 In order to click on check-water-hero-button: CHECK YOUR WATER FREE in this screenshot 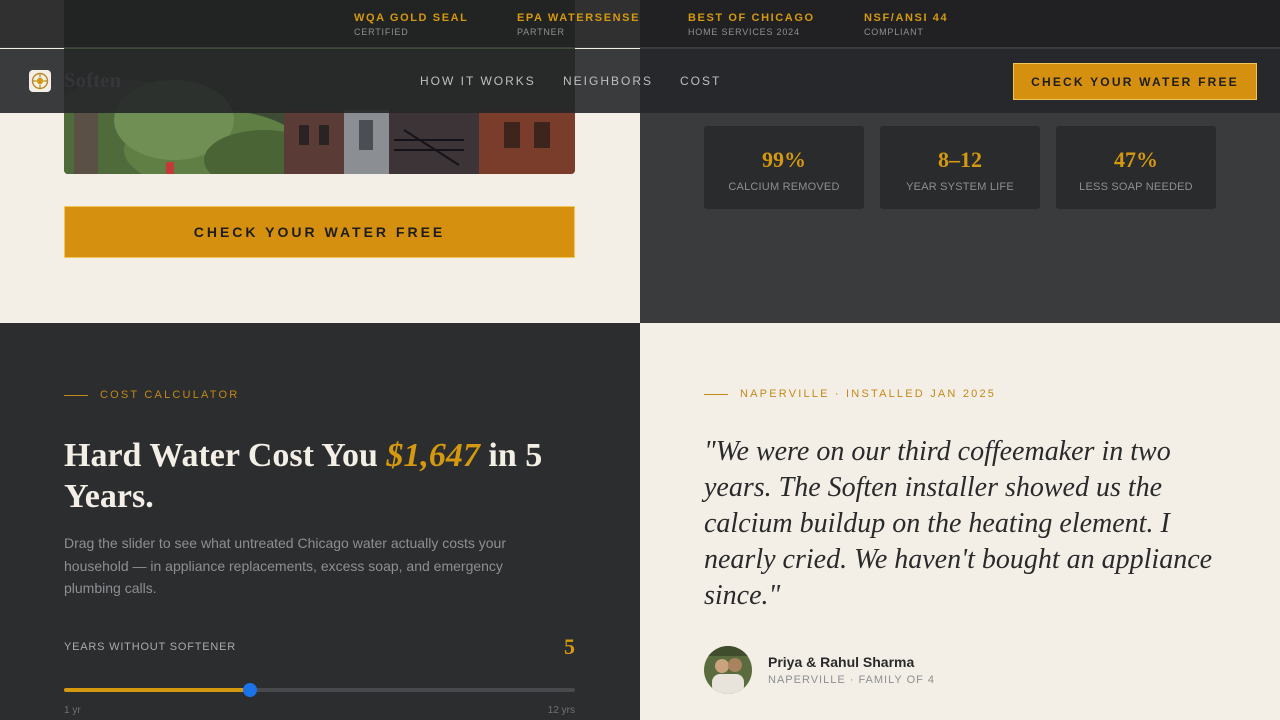, I will do `click(319, 232)`.